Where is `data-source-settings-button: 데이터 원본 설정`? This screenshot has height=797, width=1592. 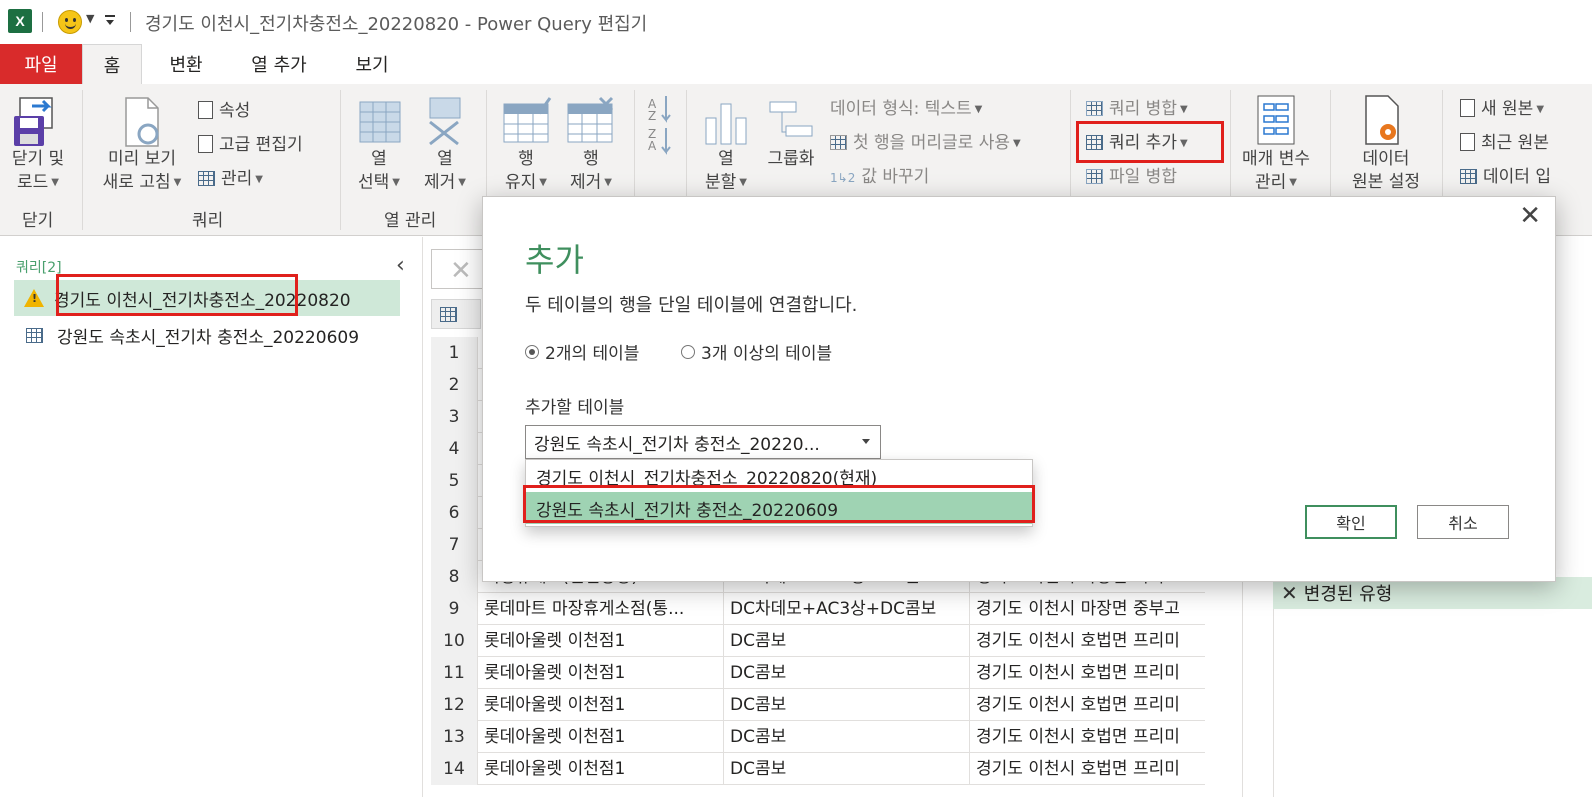
data-source-settings-button: 데이터 원본 설정 is located at coordinates (1386, 171).